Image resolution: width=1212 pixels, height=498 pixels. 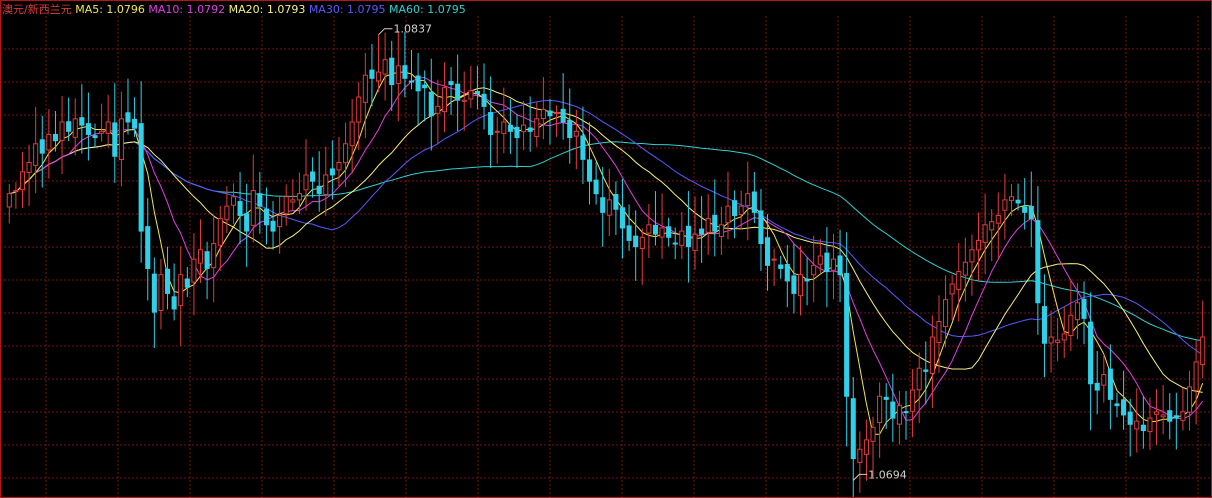 I want to click on ma-legend-item: MA60: 1.0795, so click(x=427, y=9).